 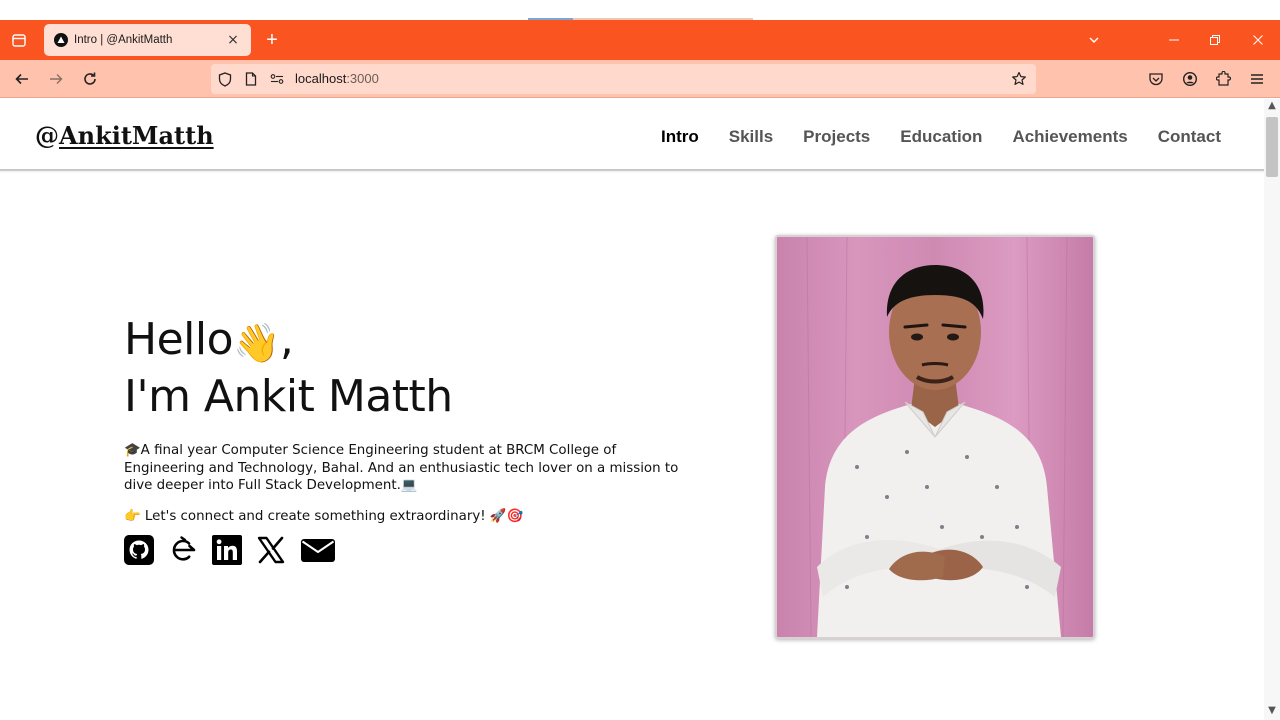 What do you see at coordinates (1019, 79) in the screenshot?
I see `bookmark-star-icon` at bounding box center [1019, 79].